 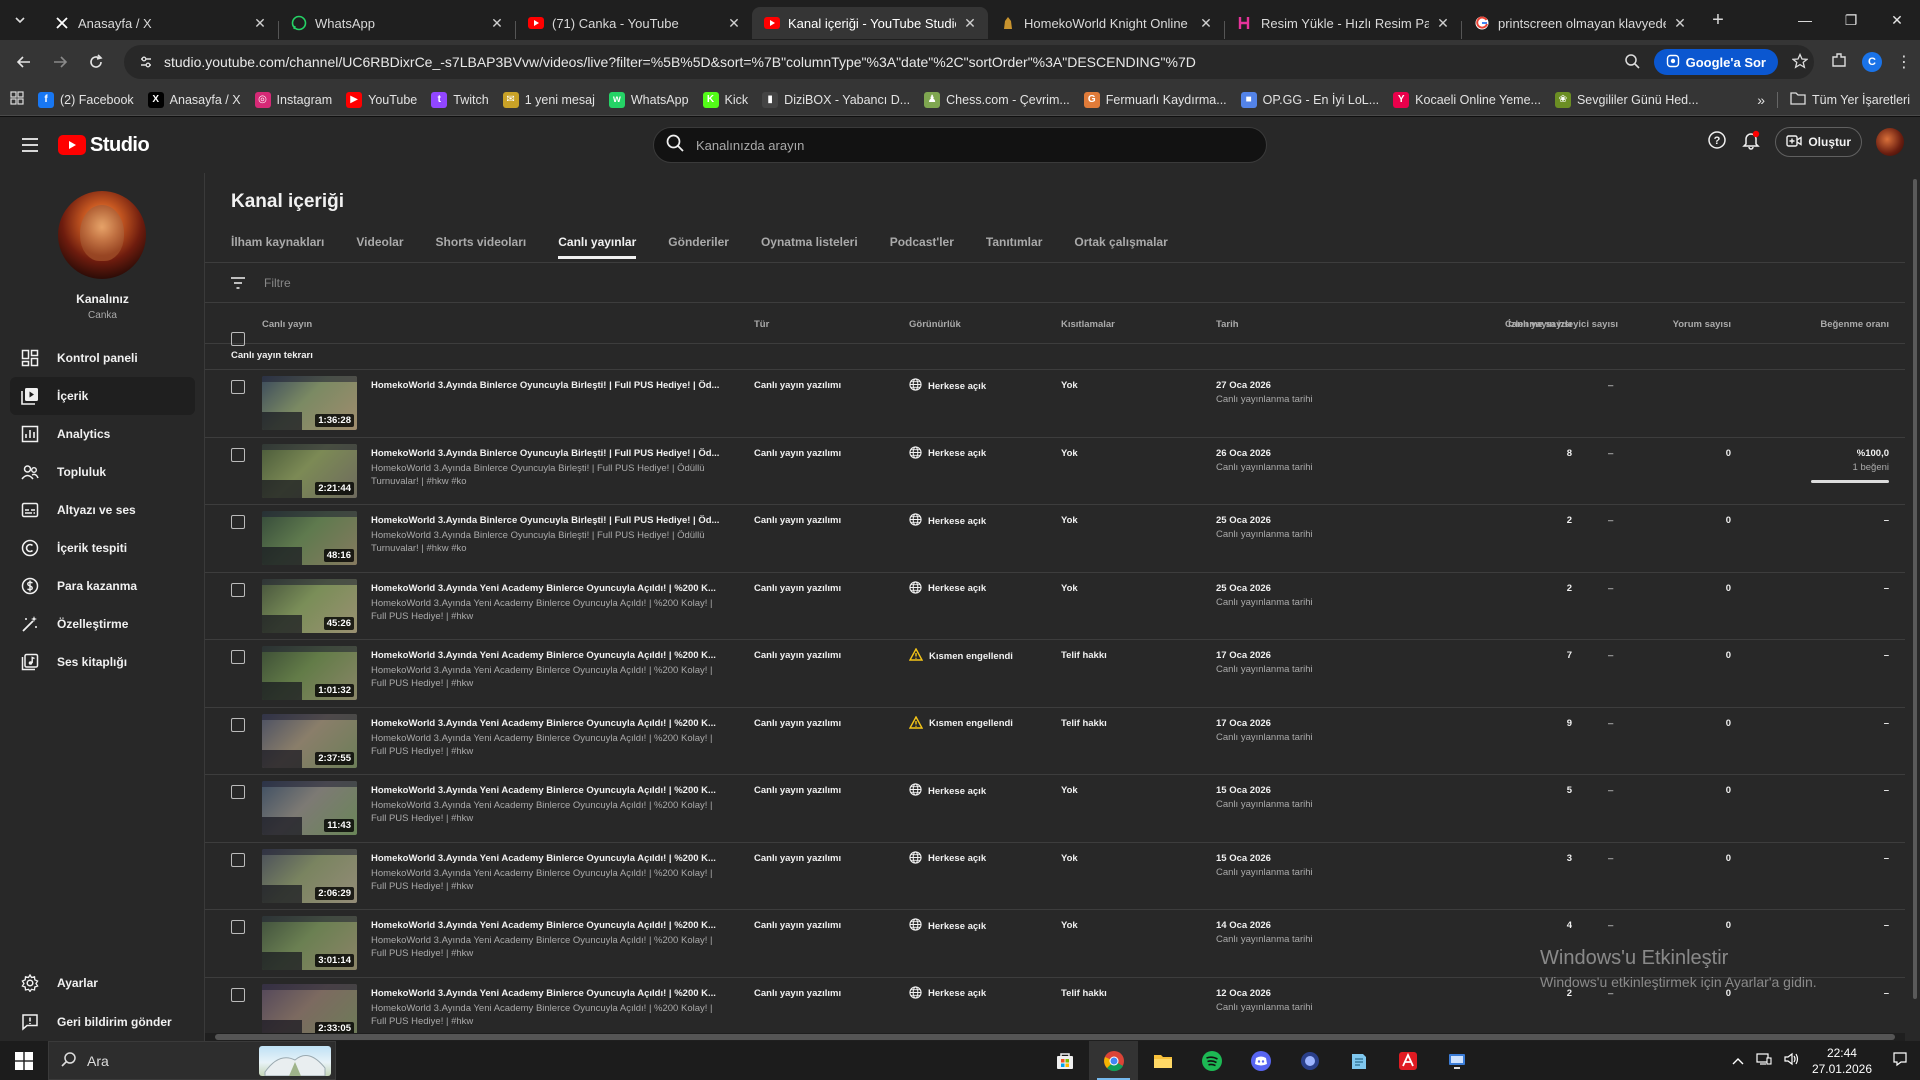 What do you see at coordinates (24, 1060) in the screenshot?
I see `start-button` at bounding box center [24, 1060].